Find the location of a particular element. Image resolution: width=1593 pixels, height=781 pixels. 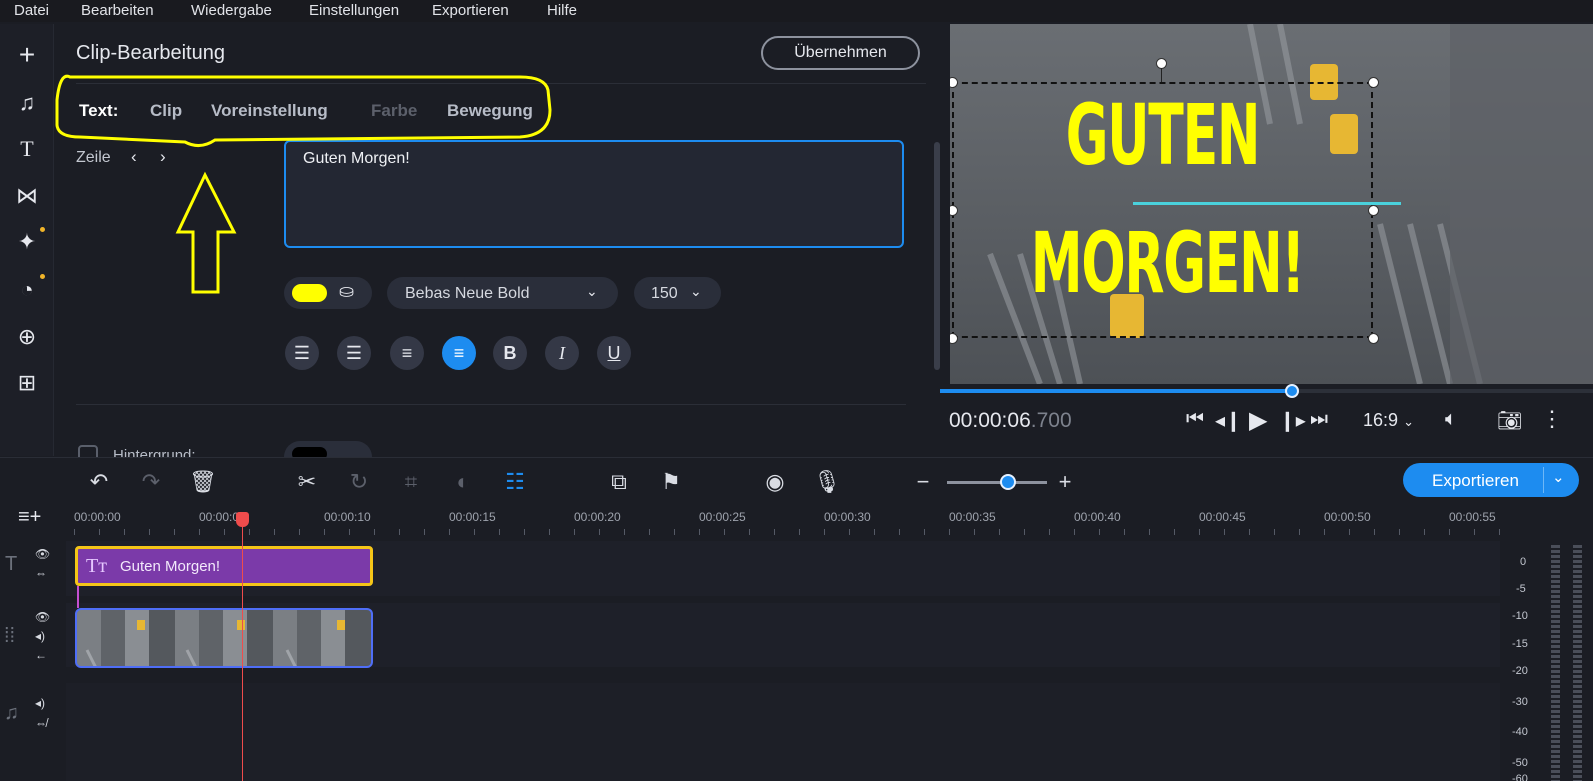

more-options-icon: ⋮ is located at coordinates (1552, 419).